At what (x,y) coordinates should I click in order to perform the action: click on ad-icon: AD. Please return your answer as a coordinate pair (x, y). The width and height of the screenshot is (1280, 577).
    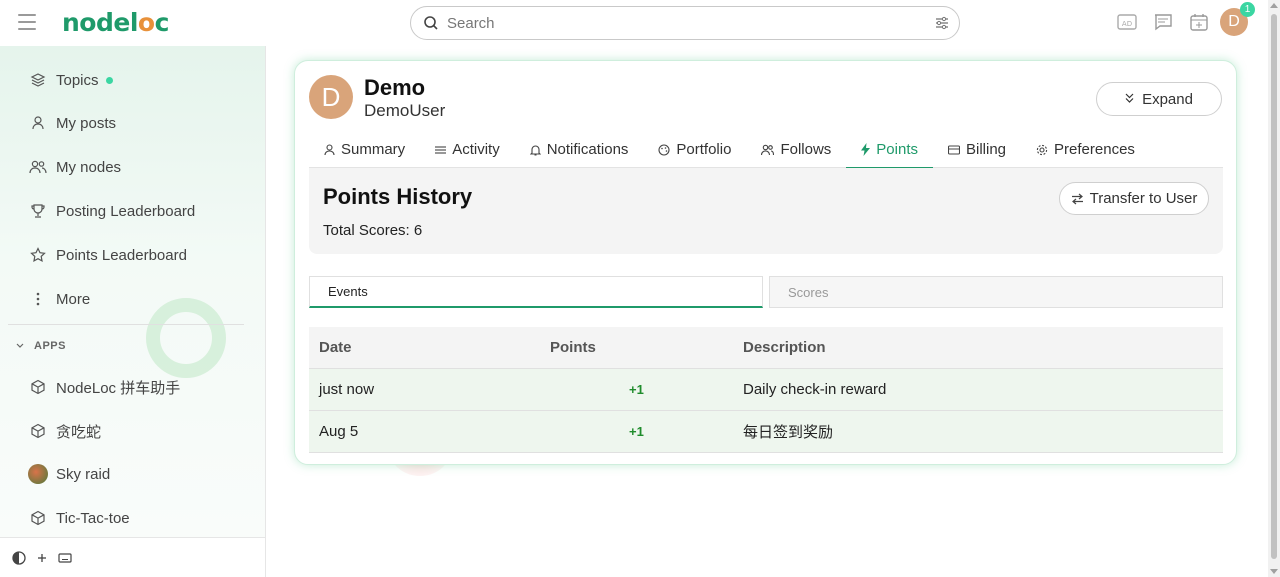
    Looking at the image, I should click on (1127, 22).